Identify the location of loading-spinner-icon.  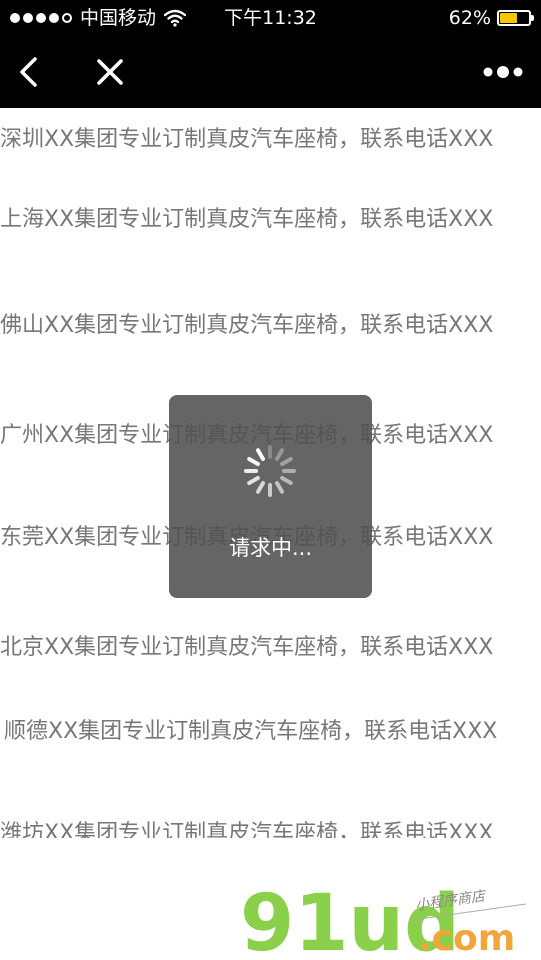
(270, 471).